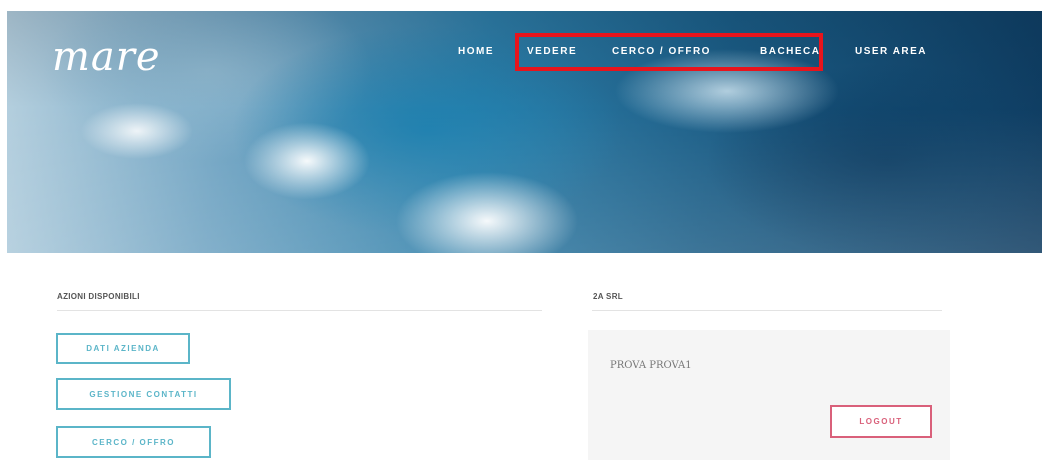  Describe the element at coordinates (669, 52) in the screenshot. I see `nav-highlight-box` at that location.